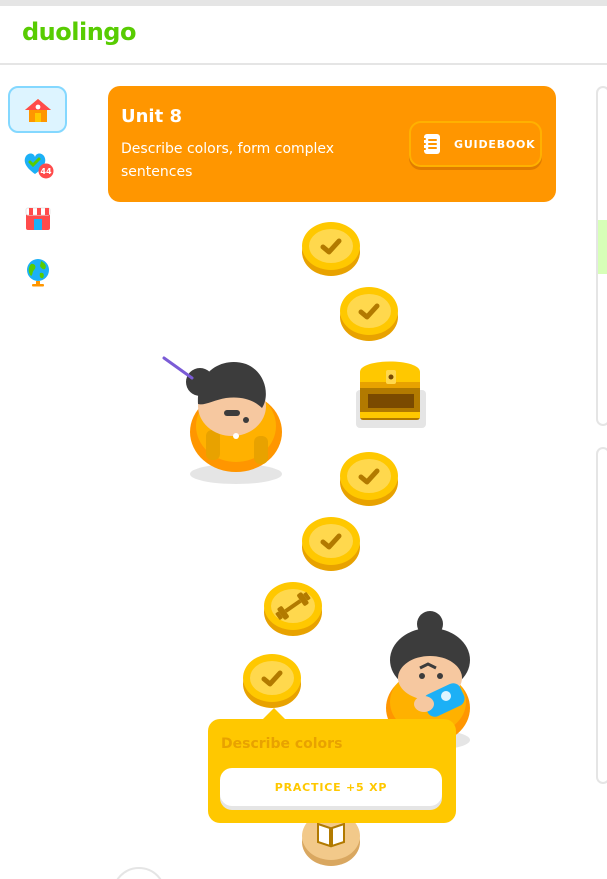 The height and width of the screenshot is (879, 607). I want to click on notebook-icon, so click(431, 144).